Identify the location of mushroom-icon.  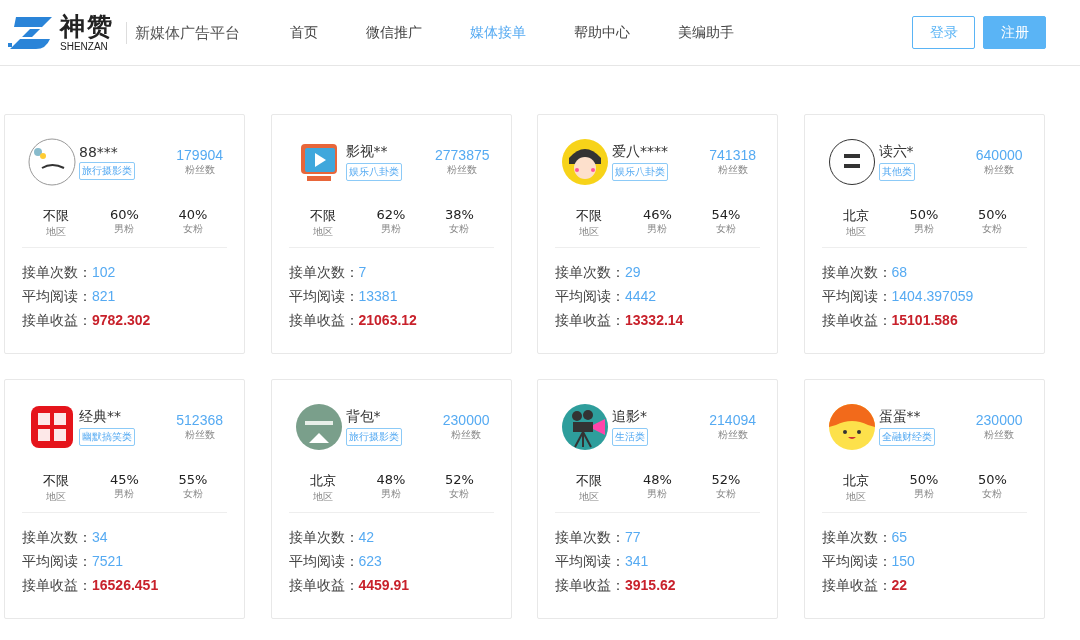
(851, 427).